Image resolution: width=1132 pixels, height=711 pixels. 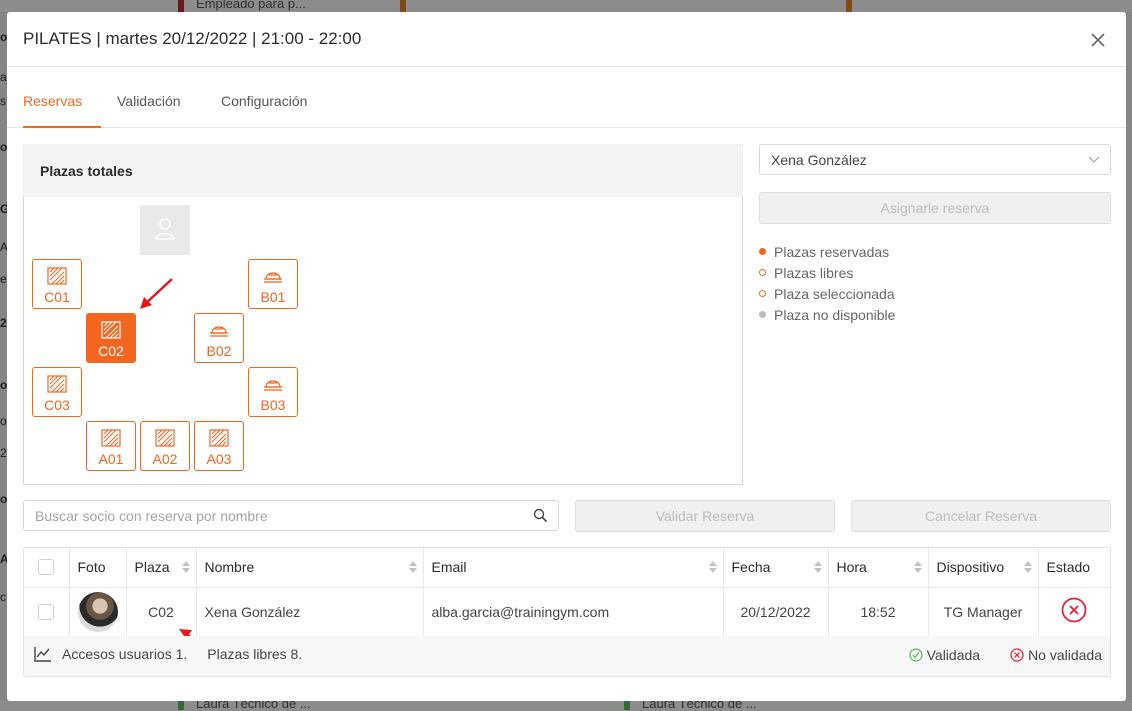 I want to click on column-header-nombre: Nombre, so click(x=310, y=568).